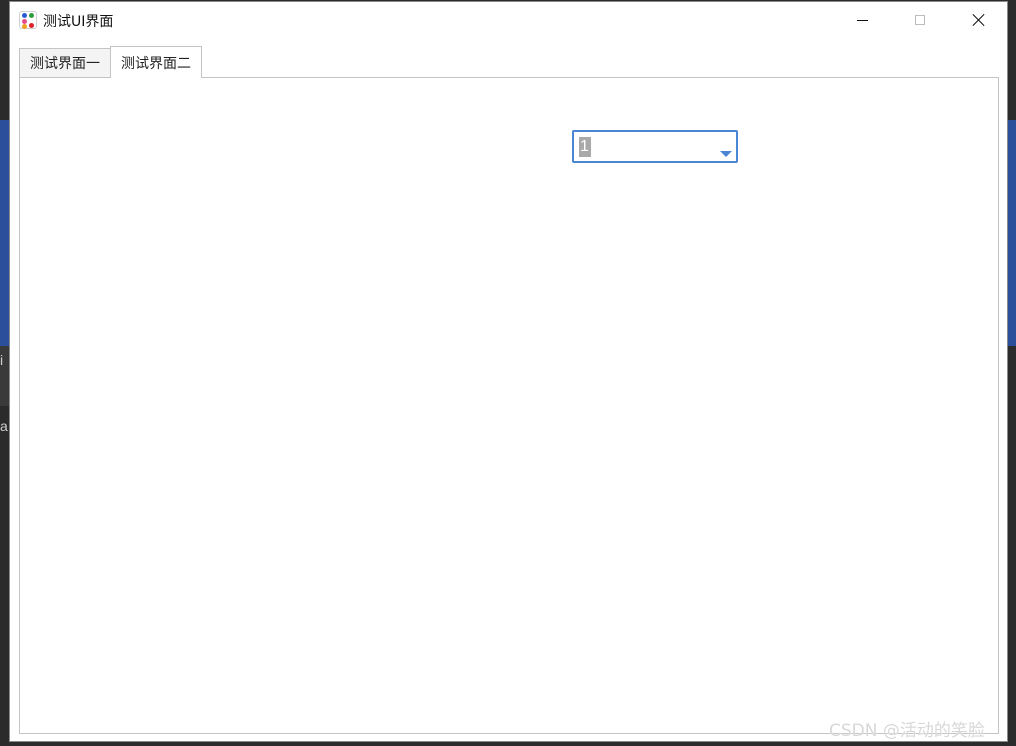 This screenshot has width=1016, height=746. What do you see at coordinates (28, 20) in the screenshot?
I see `app-grid-icon` at bounding box center [28, 20].